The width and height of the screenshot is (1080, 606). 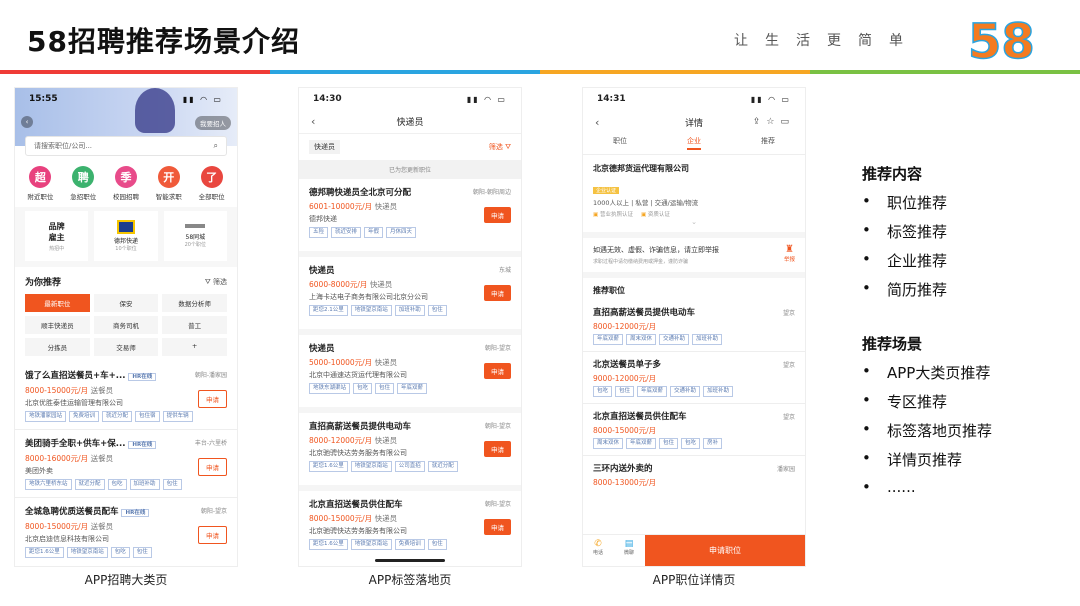 What do you see at coordinates (220, 281) in the screenshot?
I see `filter-label: 筛选` at bounding box center [220, 281].